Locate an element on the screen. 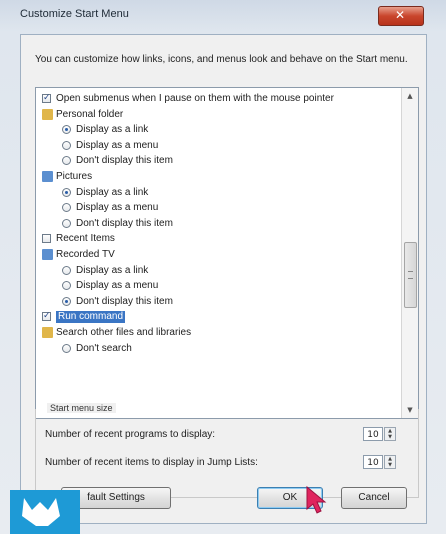 This screenshot has width=446, height=534. recent-programs-spin-buttons: ▲ ▼ is located at coordinates (390, 434).